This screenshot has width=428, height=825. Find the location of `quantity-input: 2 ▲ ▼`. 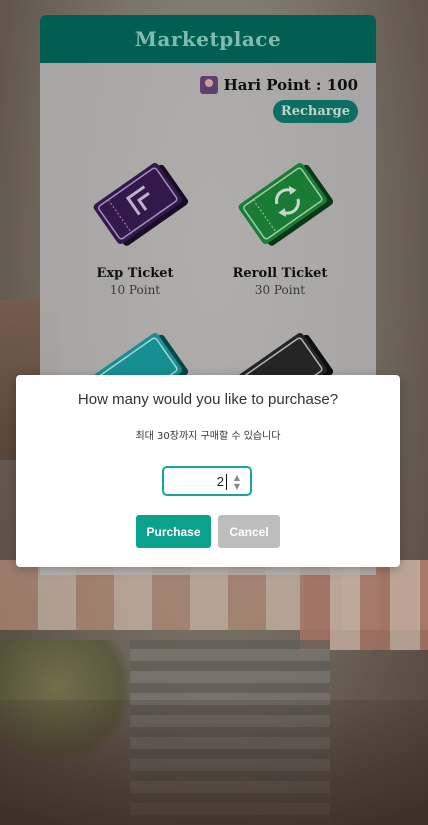

quantity-input: 2 ▲ ▼ is located at coordinates (207, 481).